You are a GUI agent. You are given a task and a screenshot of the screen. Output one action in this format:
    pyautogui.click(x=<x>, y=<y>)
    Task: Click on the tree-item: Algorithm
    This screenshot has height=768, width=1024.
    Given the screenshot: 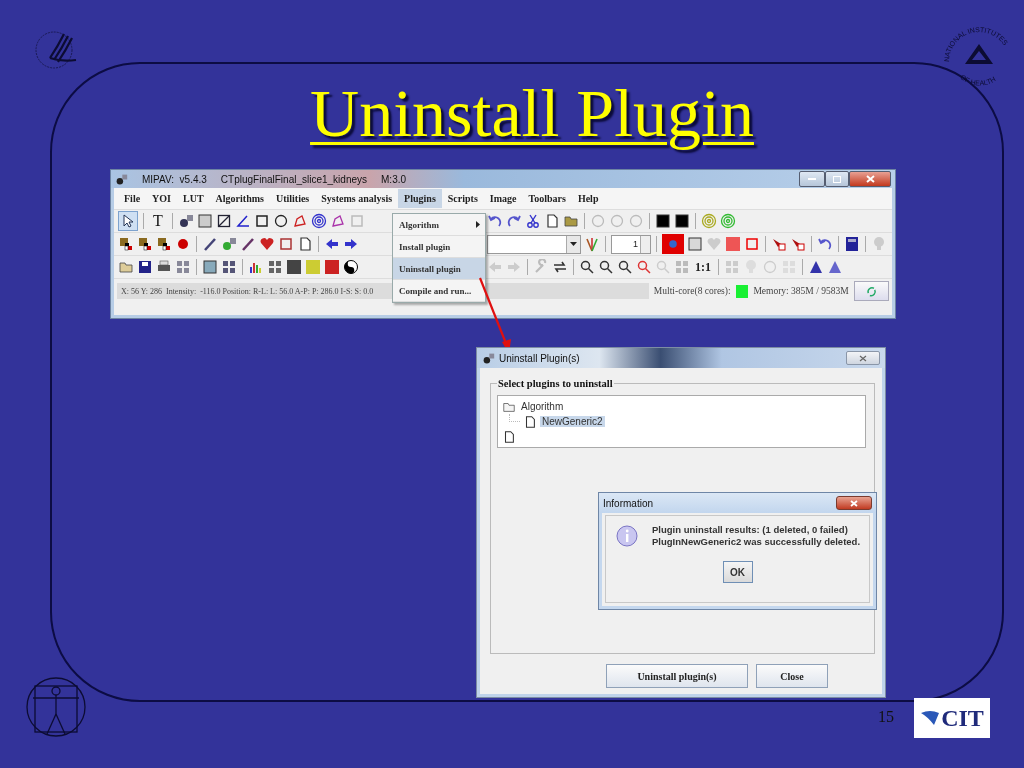 What is the action you would take?
    pyautogui.click(x=542, y=406)
    